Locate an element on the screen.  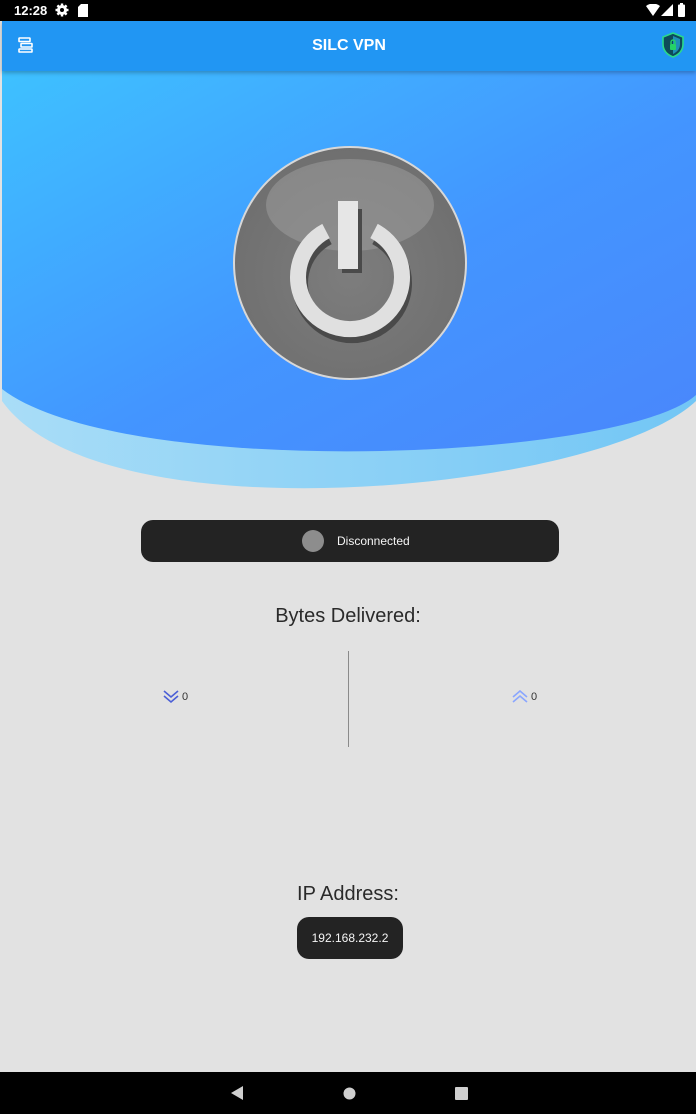
wifi-icon is located at coordinates (653, 10).